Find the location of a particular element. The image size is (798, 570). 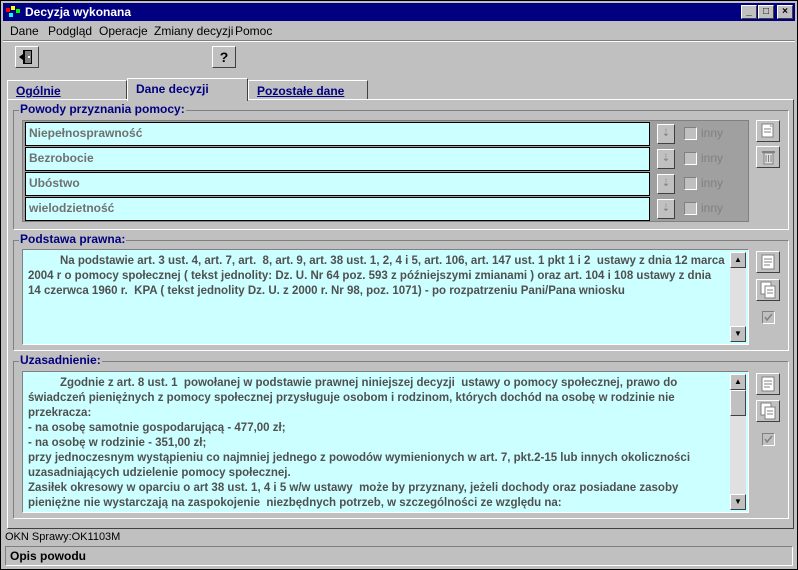

reason-field: Ubóstwo is located at coordinates (337, 184).